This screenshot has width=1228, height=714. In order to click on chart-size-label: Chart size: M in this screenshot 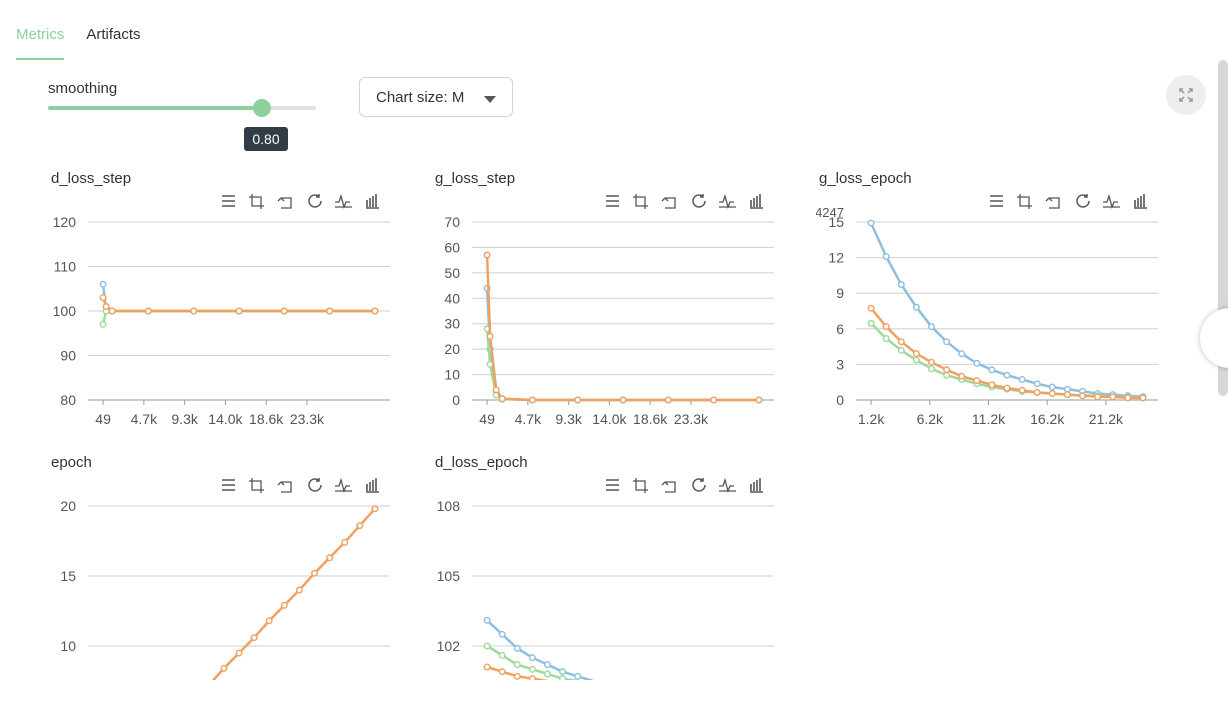, I will do `click(420, 97)`.